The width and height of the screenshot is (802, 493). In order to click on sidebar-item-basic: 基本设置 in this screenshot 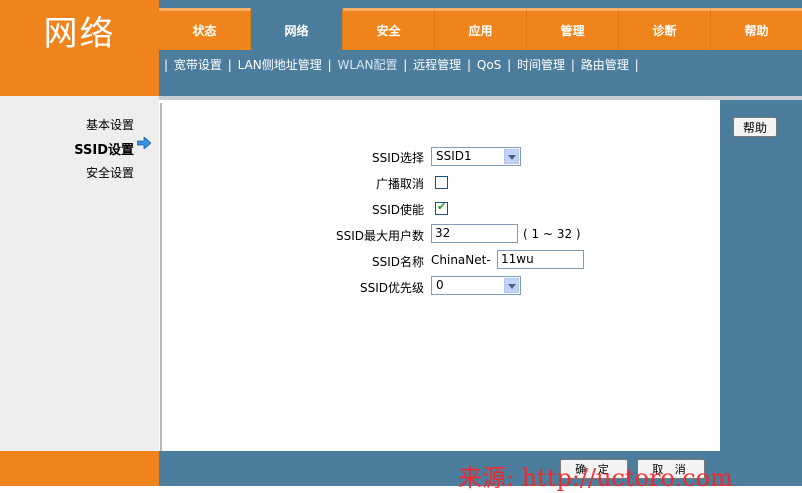, I will do `click(67, 124)`.